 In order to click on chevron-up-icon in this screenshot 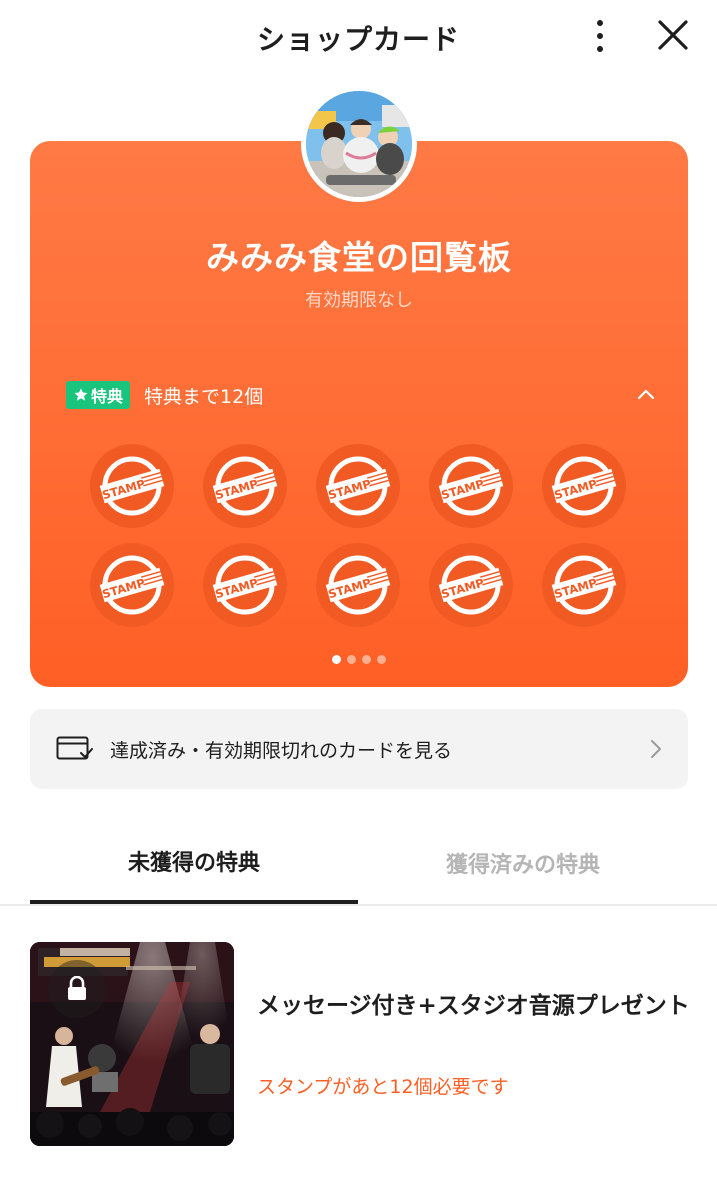, I will do `click(646, 395)`.